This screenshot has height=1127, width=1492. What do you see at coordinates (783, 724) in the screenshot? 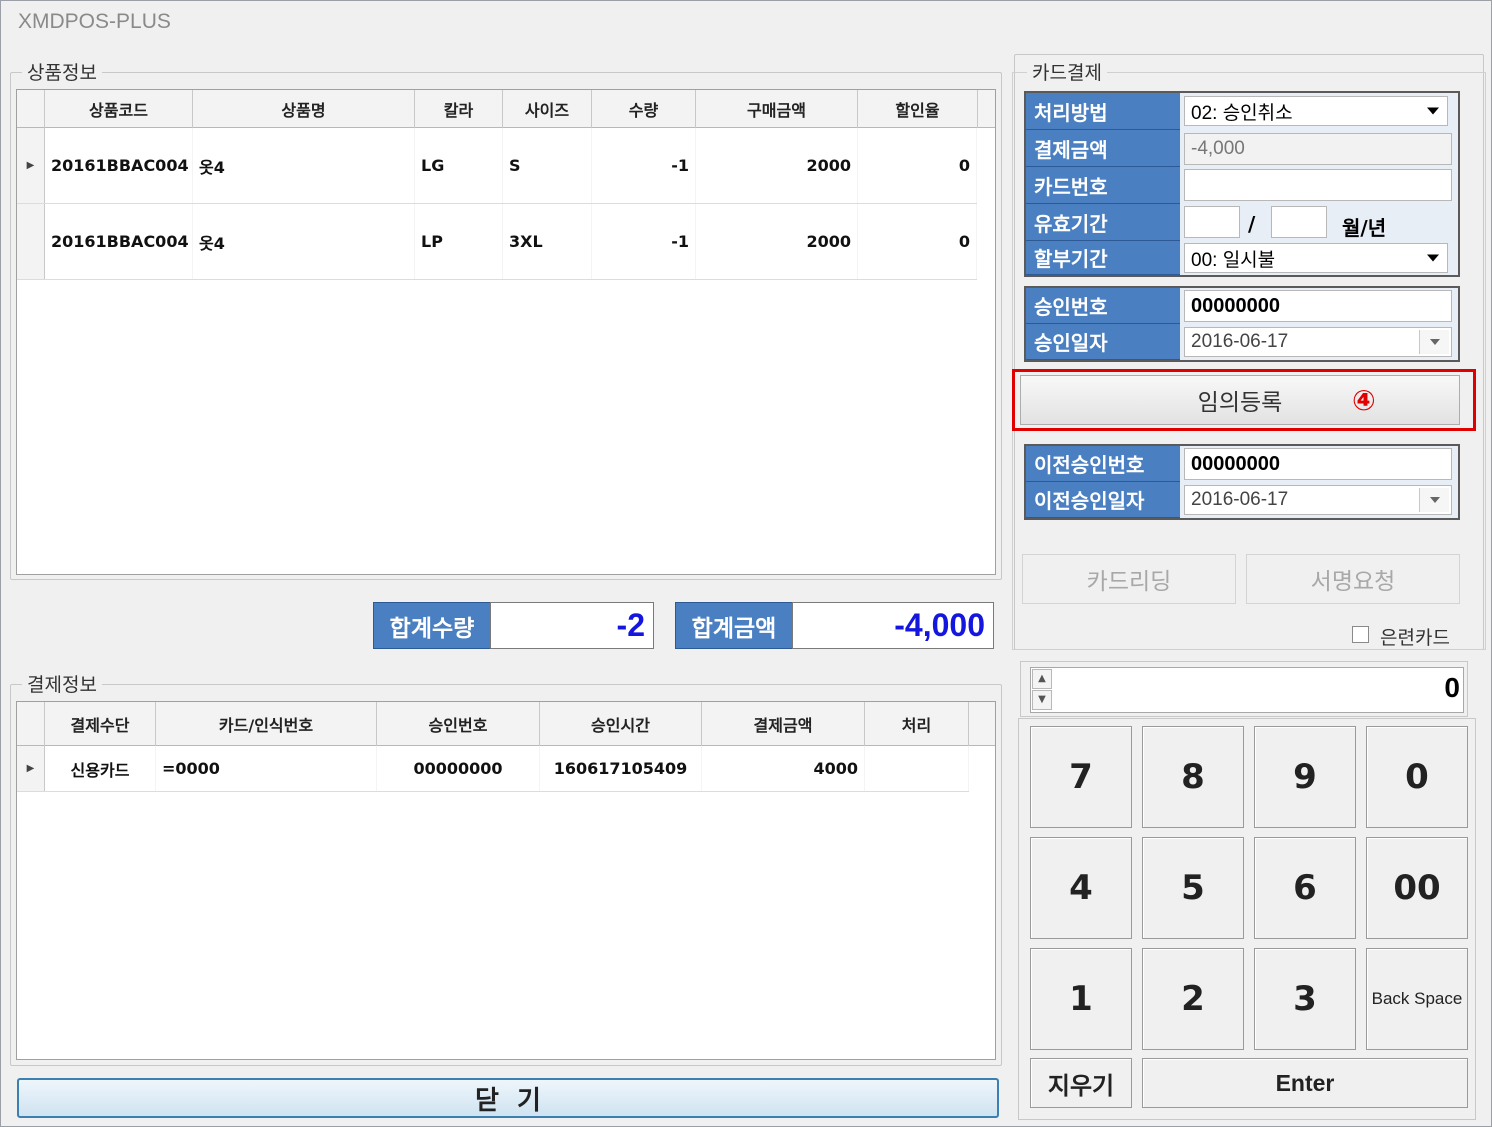
I see `col-header-amount: 결제금액` at bounding box center [783, 724].